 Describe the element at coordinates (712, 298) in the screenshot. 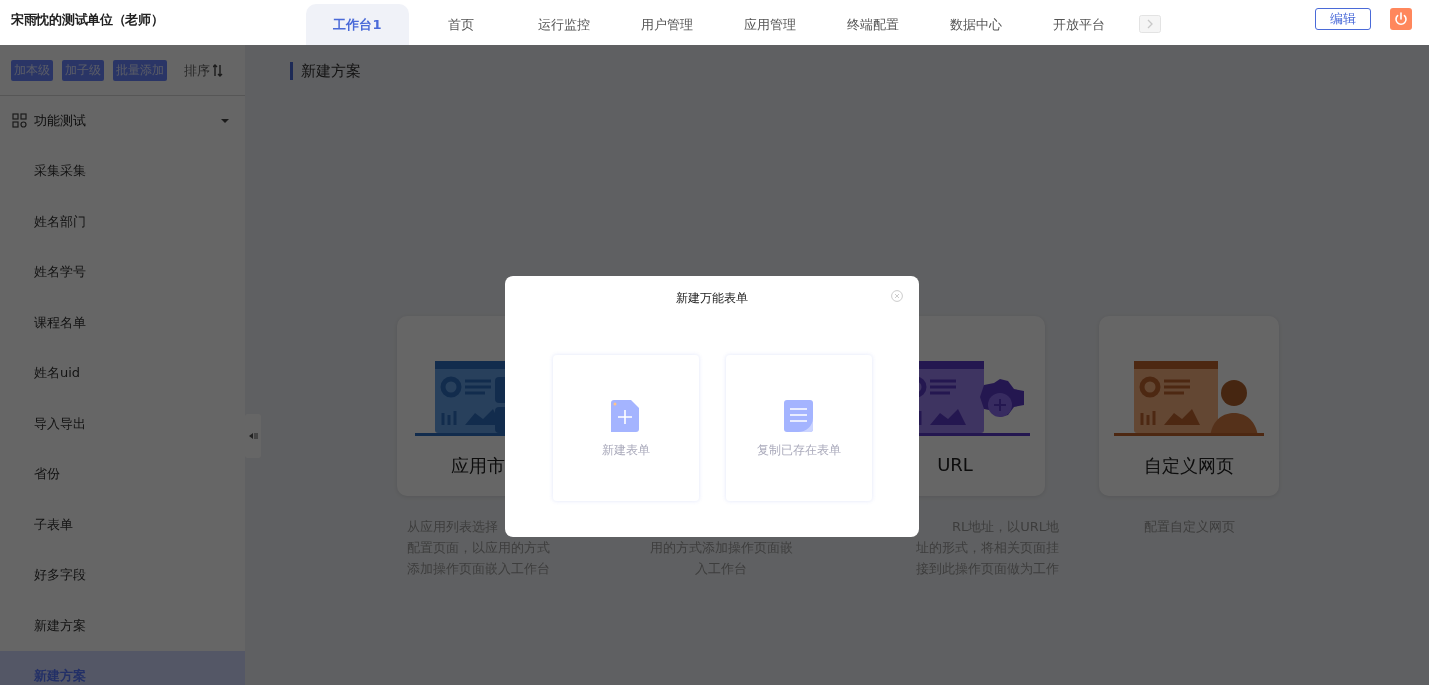

I see `dialog-title: 新建万能表单` at that location.